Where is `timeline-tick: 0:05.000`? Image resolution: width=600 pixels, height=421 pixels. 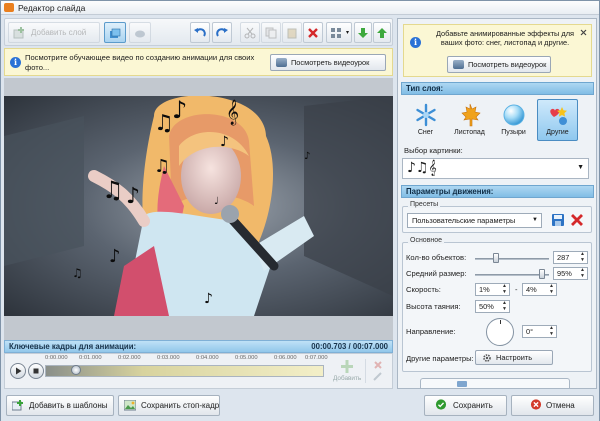
timeline-tick: 0:05.000 is located at coordinates (246, 358).